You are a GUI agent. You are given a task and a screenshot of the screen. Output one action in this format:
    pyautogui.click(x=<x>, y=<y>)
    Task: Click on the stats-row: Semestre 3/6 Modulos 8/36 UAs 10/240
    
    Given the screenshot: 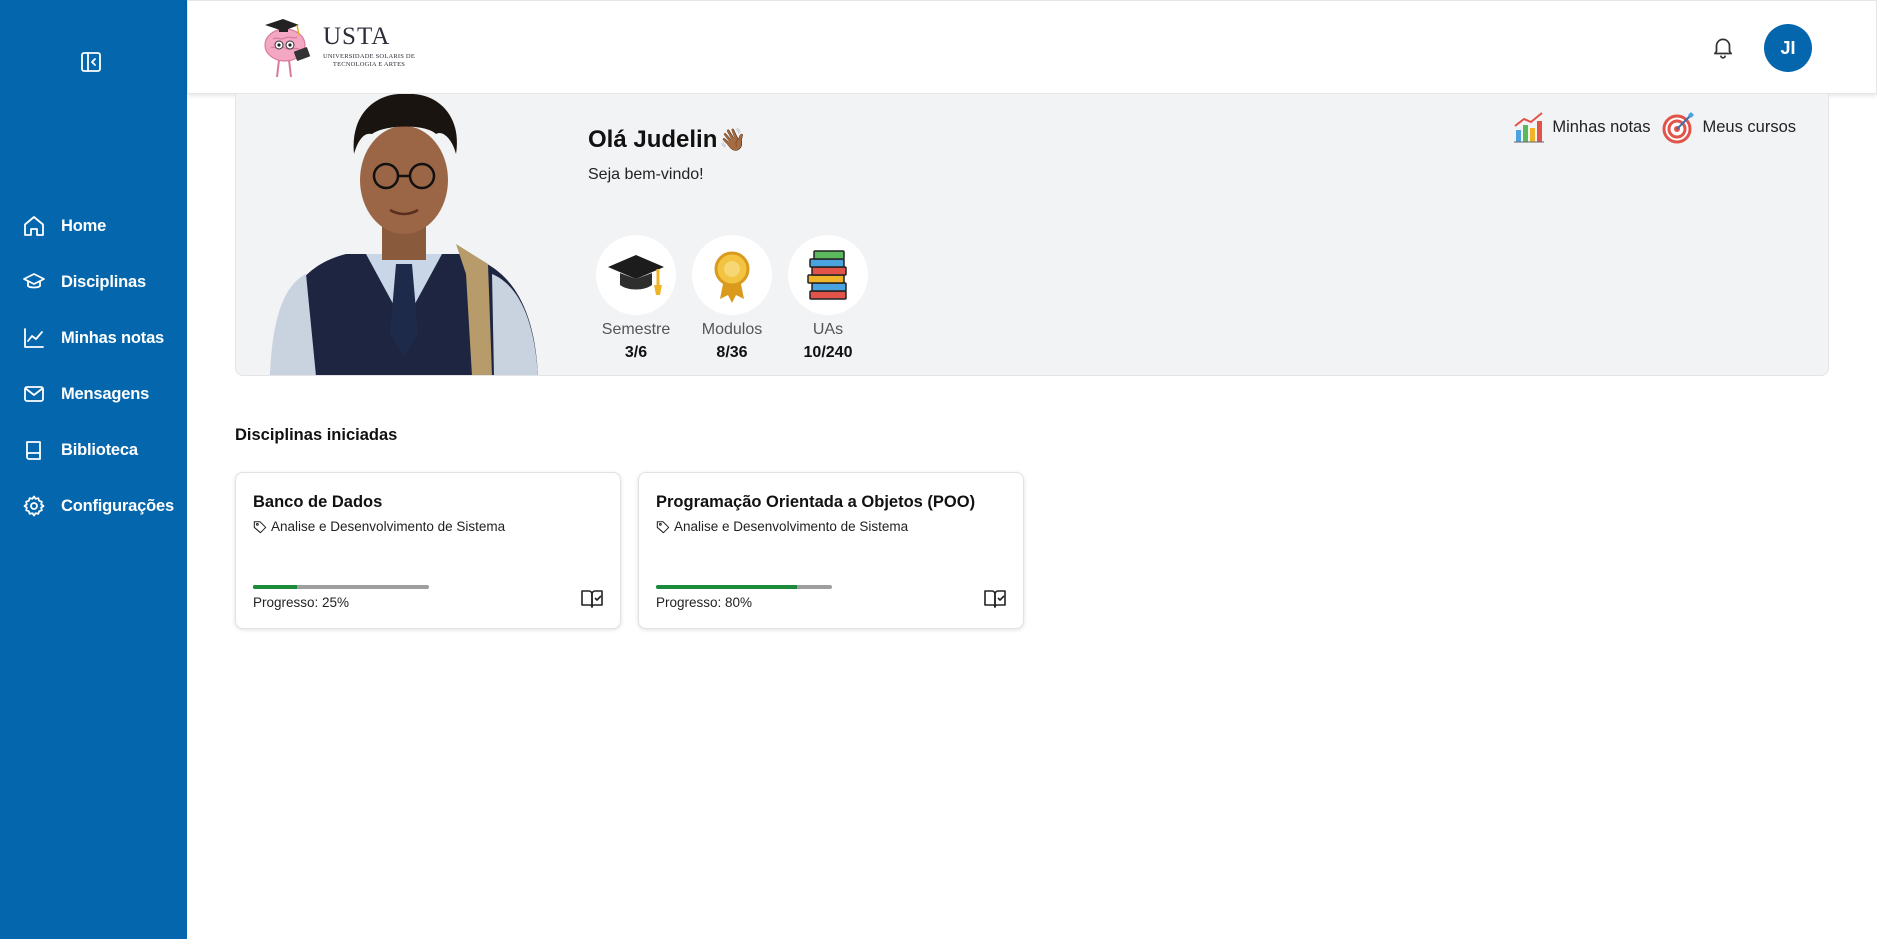 What is the action you would take?
    pyautogui.click(x=732, y=298)
    